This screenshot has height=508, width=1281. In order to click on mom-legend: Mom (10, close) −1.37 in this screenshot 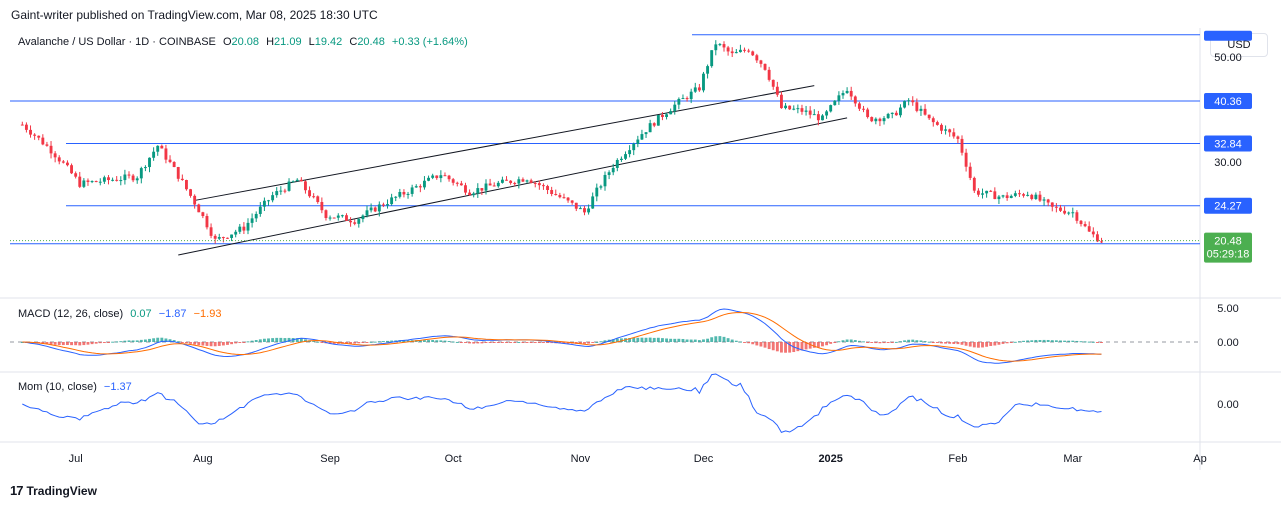, I will do `click(77, 387)`.